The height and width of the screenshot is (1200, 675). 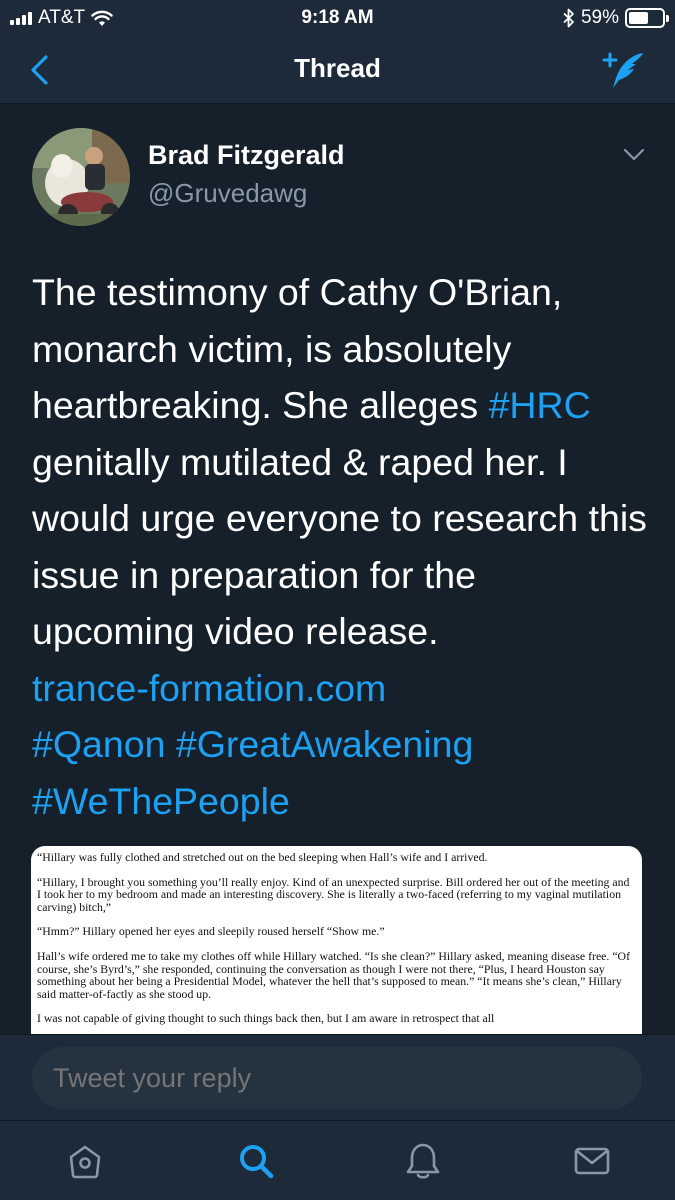 I want to click on battery-percent: 59%, so click(x=599, y=17).